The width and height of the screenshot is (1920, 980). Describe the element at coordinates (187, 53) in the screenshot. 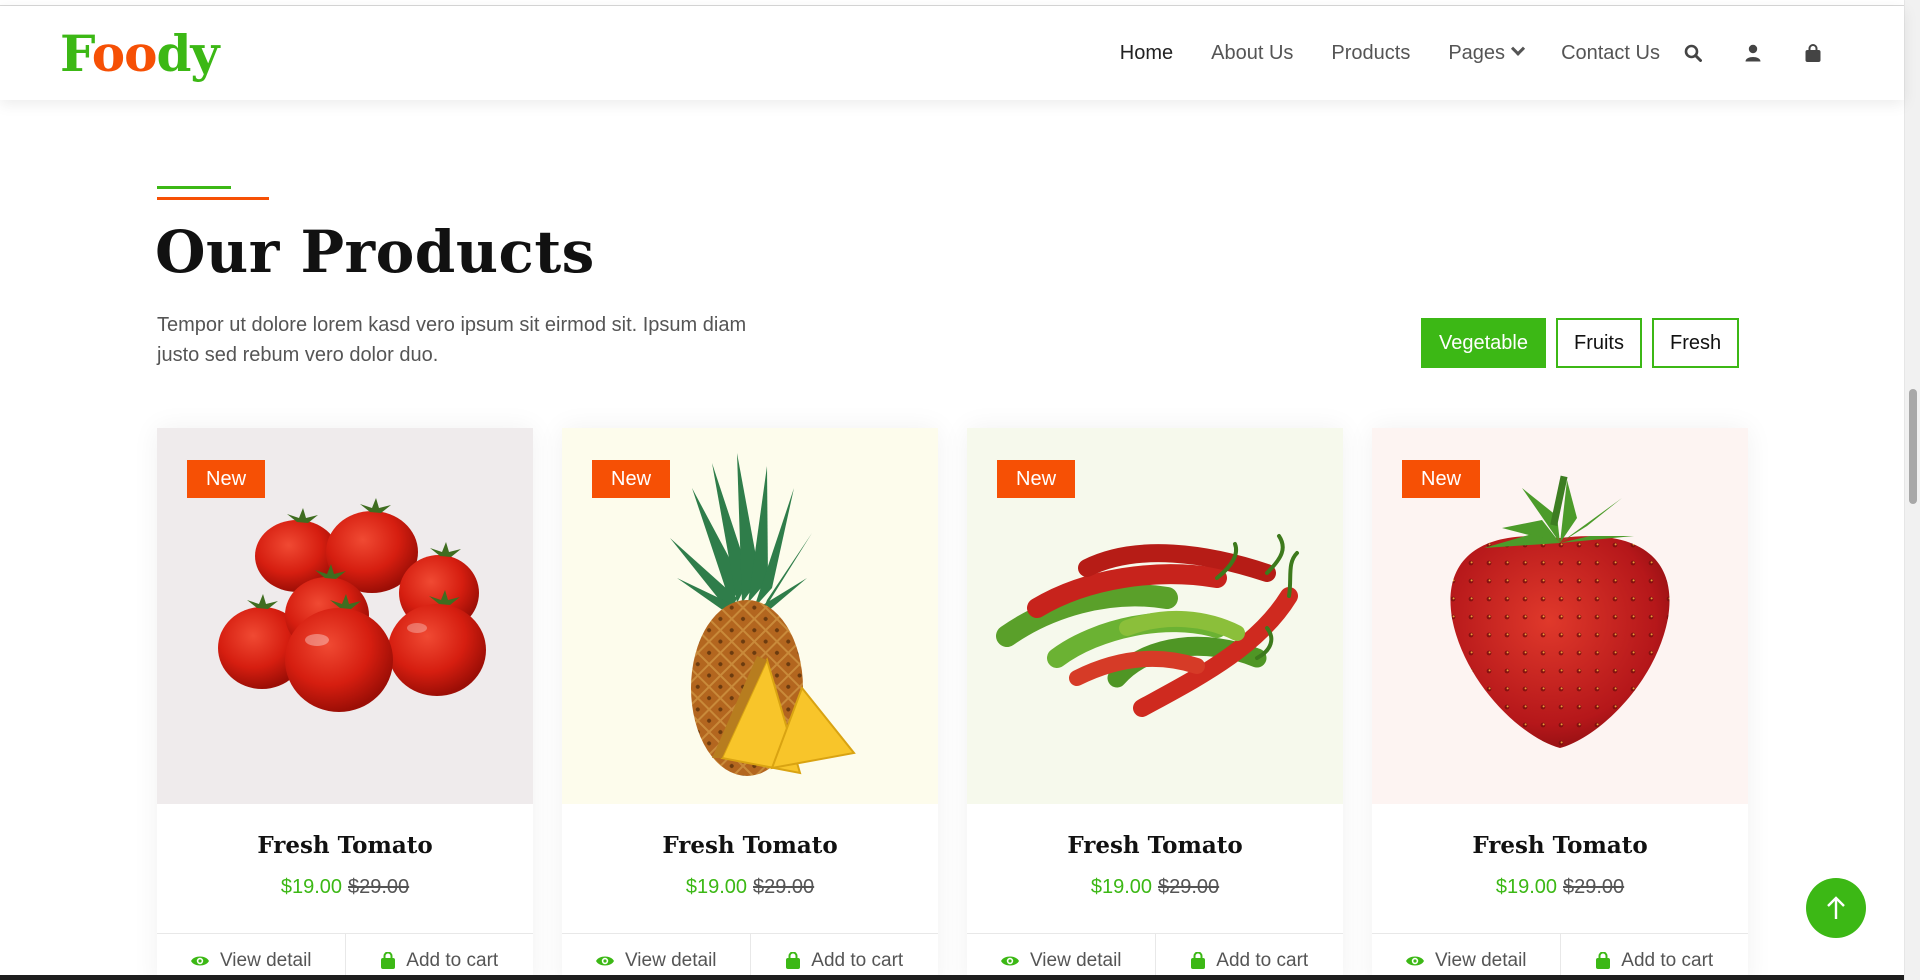

I see `logo-letters-dy: dy` at that location.